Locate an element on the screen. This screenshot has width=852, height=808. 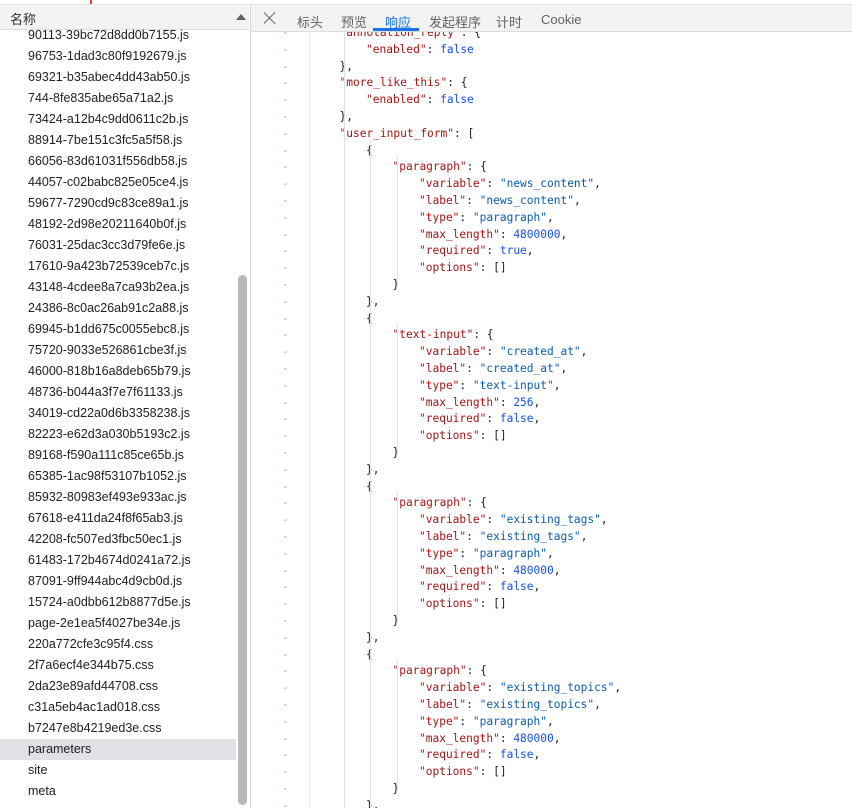
request-row: 48192-2d98e20211640b0f.js is located at coordinates (118, 224).